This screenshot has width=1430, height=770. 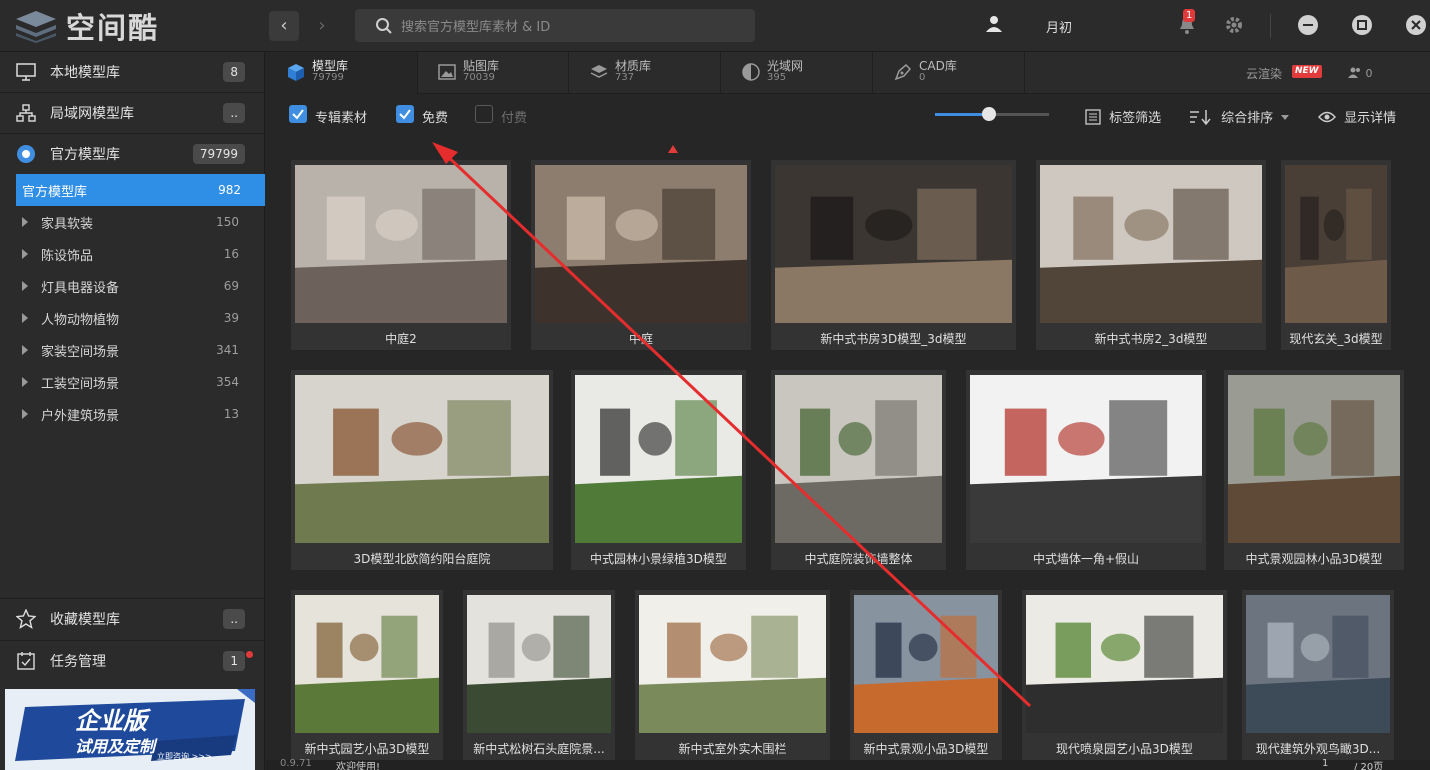 What do you see at coordinates (227, 222) in the screenshot?
I see `category-count: 150` at bounding box center [227, 222].